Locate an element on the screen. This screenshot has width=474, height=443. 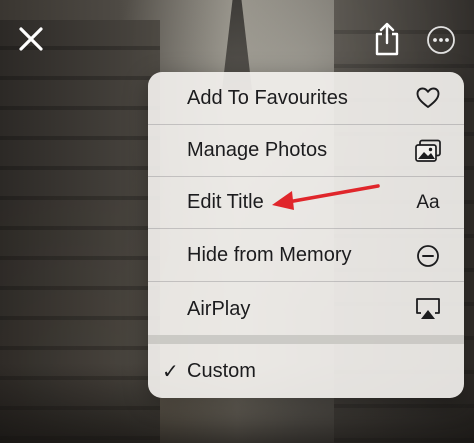
share-icon is located at coordinates (387, 39).